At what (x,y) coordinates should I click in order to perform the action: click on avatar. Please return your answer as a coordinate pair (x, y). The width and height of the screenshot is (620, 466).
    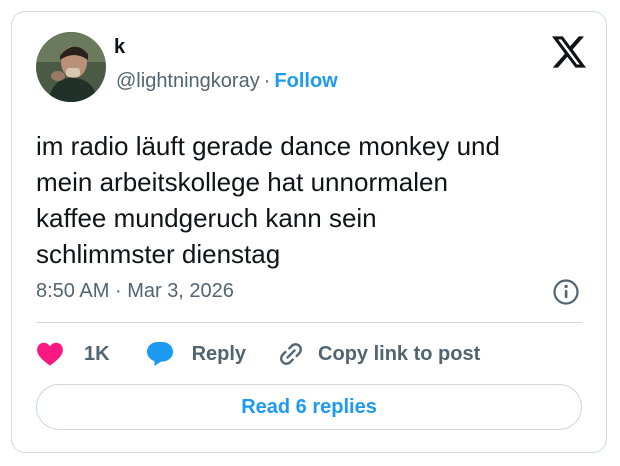
    Looking at the image, I should click on (71, 67).